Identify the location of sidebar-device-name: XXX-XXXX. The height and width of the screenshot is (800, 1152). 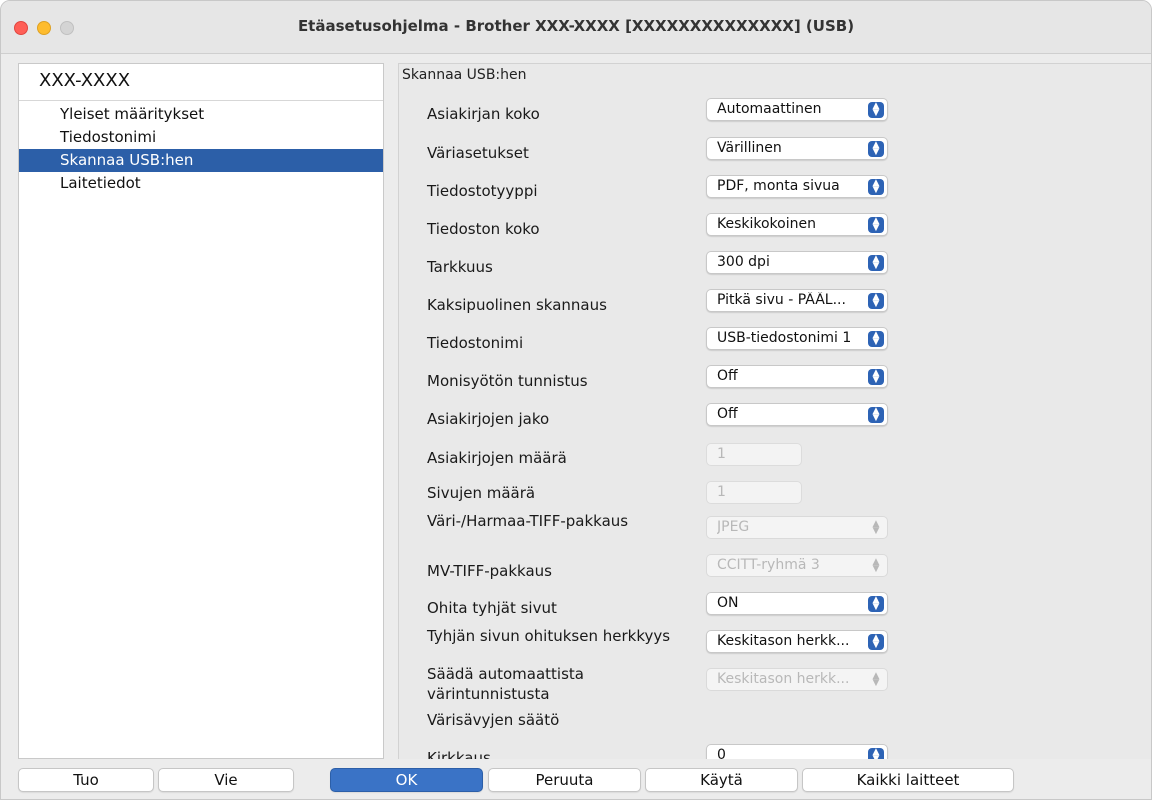
(85, 80).